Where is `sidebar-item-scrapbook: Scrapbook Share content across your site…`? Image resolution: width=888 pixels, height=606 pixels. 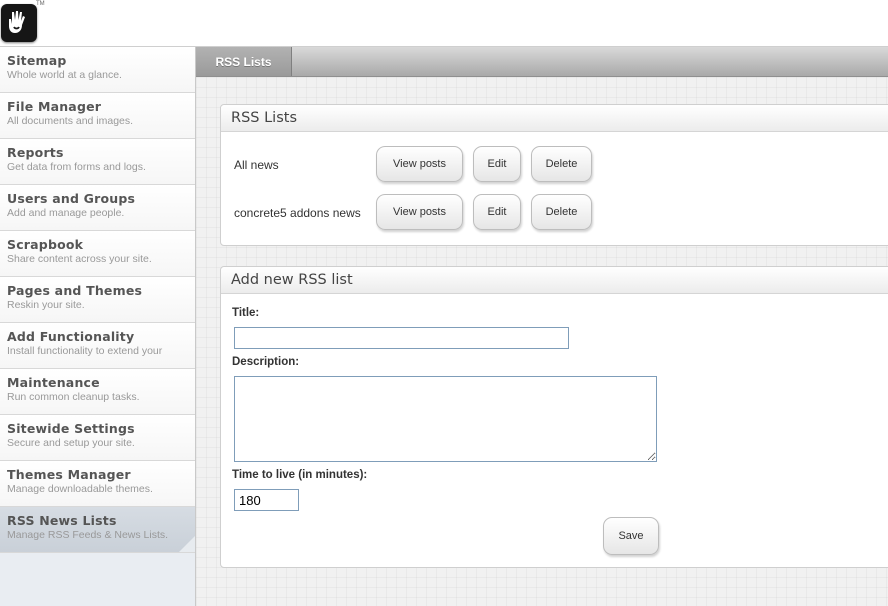 sidebar-item-scrapbook: Scrapbook Share content across your site… is located at coordinates (97, 254).